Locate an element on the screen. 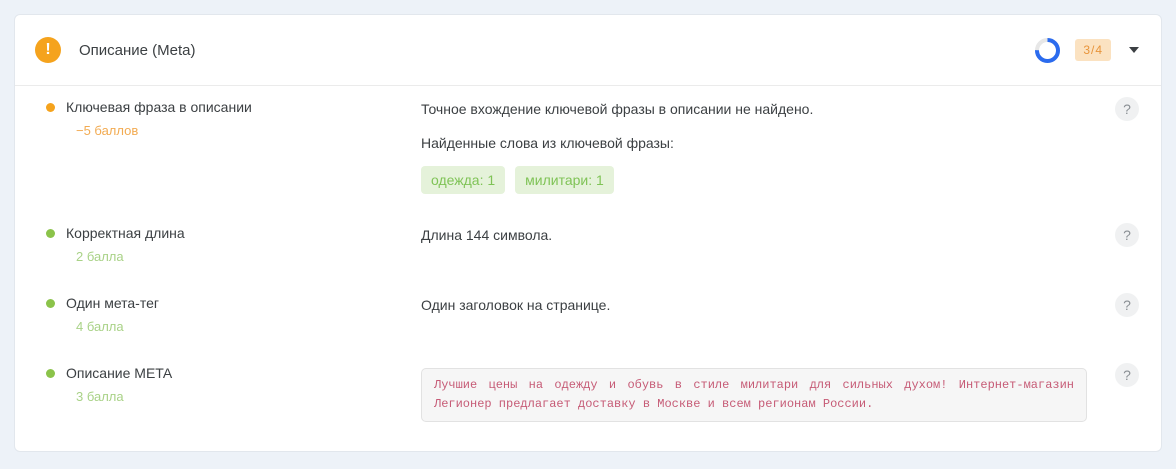 The width and height of the screenshot is (1176, 469). check-points: −5 баллов is located at coordinates (107, 130).